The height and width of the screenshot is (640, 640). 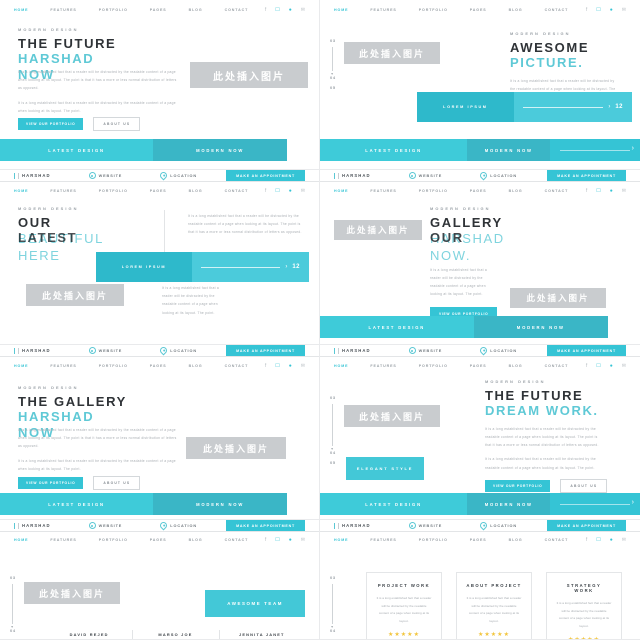 I want to click on value-slider: LOREM IPSUM › 12, so click(x=524, y=107).